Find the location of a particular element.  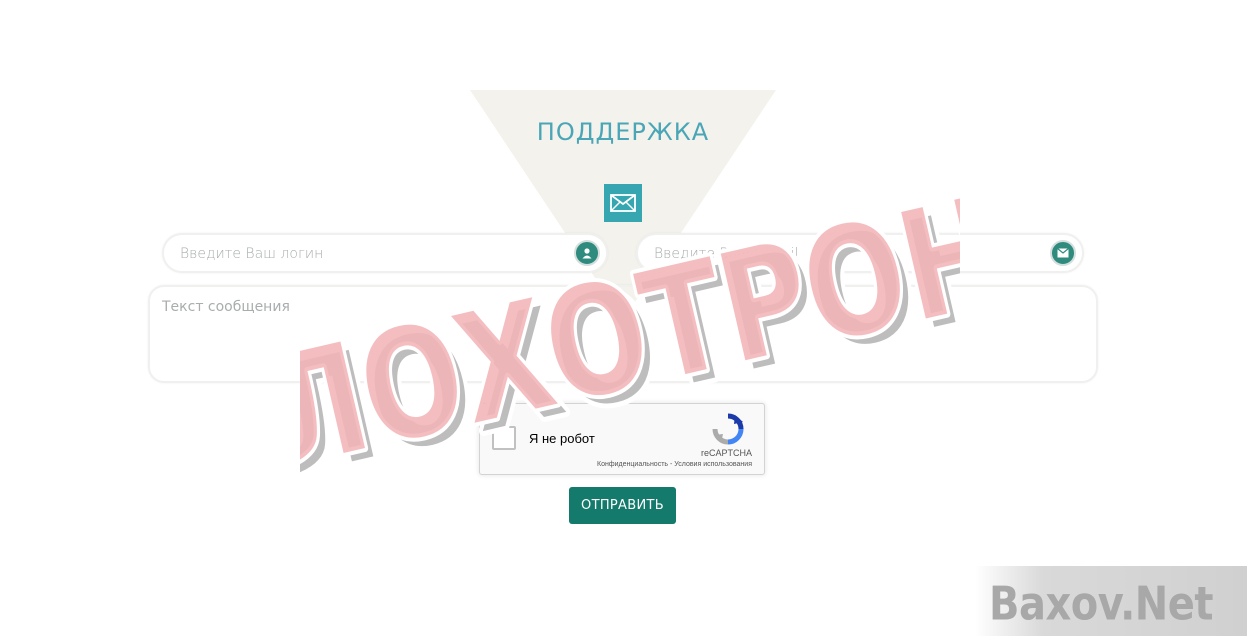

message-field is located at coordinates (623, 334).